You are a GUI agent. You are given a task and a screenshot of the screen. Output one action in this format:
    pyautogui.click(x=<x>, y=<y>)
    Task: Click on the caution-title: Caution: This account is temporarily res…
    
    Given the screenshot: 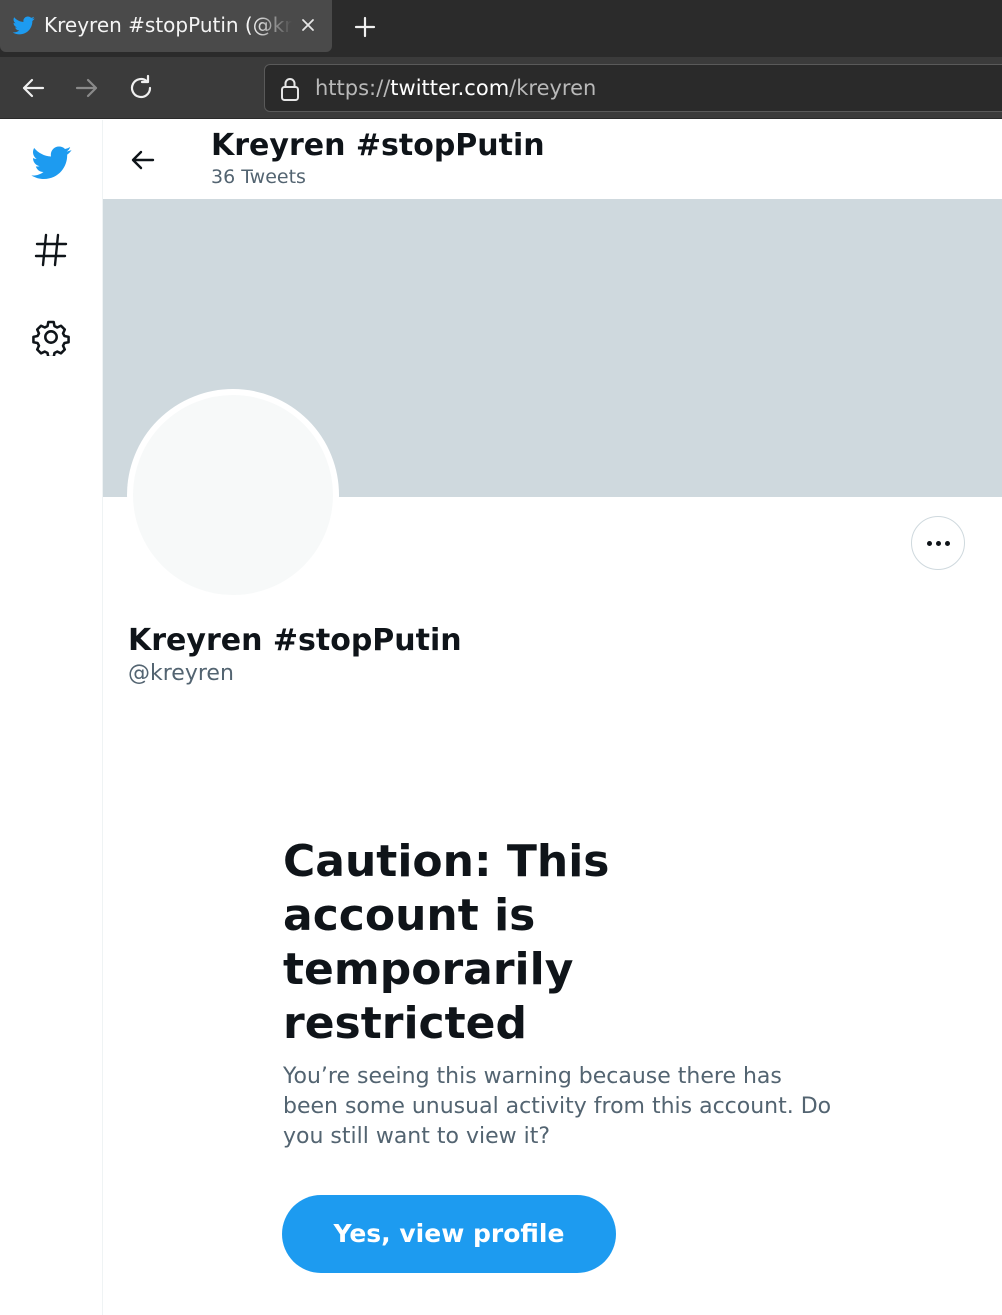 What is the action you would take?
    pyautogui.click(x=446, y=942)
    